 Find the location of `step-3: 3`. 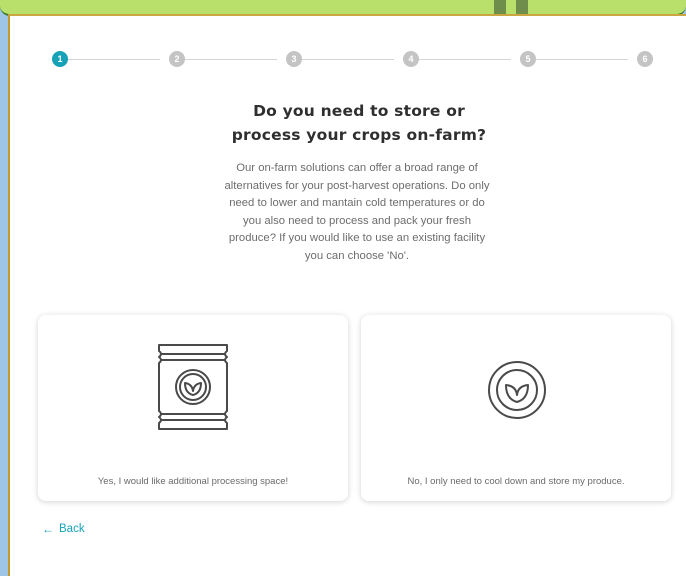

step-3: 3 is located at coordinates (294, 59).